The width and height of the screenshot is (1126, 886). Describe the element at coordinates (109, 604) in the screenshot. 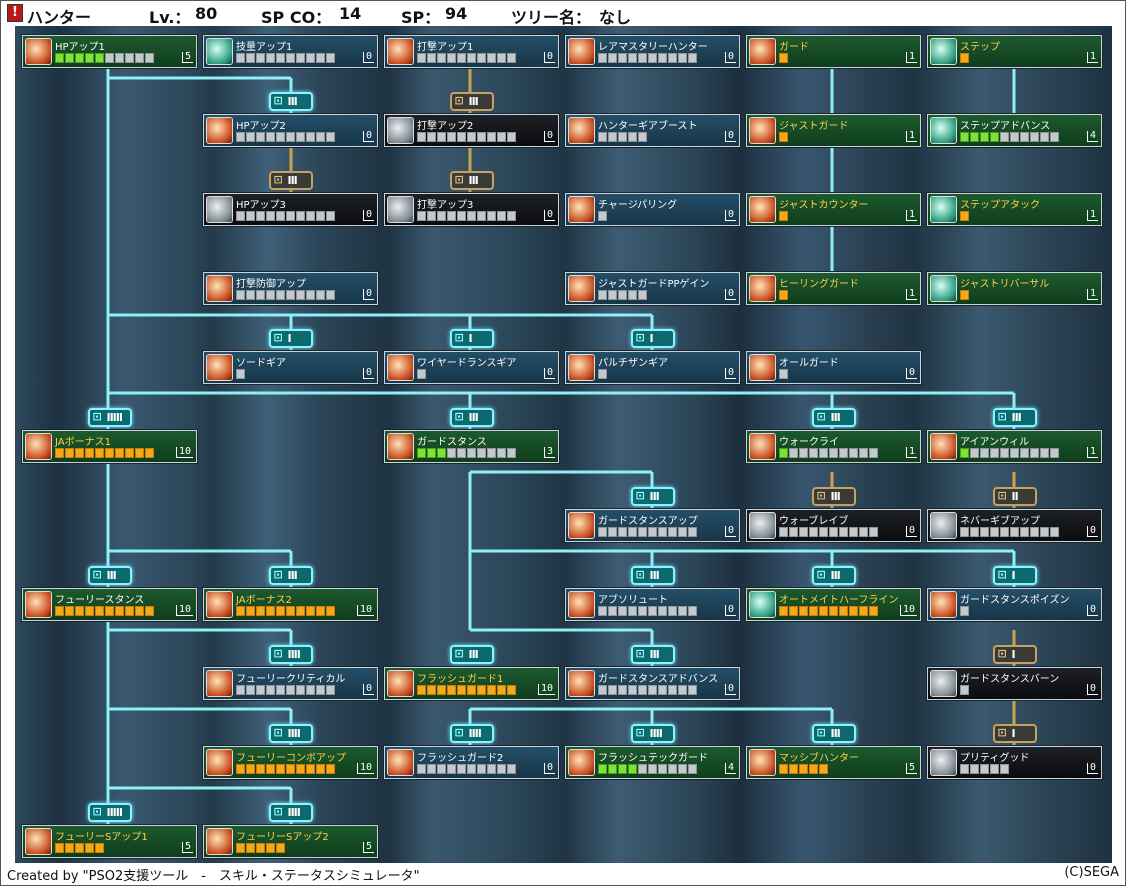

I see `skill-node: フューリースタンス 10` at that location.